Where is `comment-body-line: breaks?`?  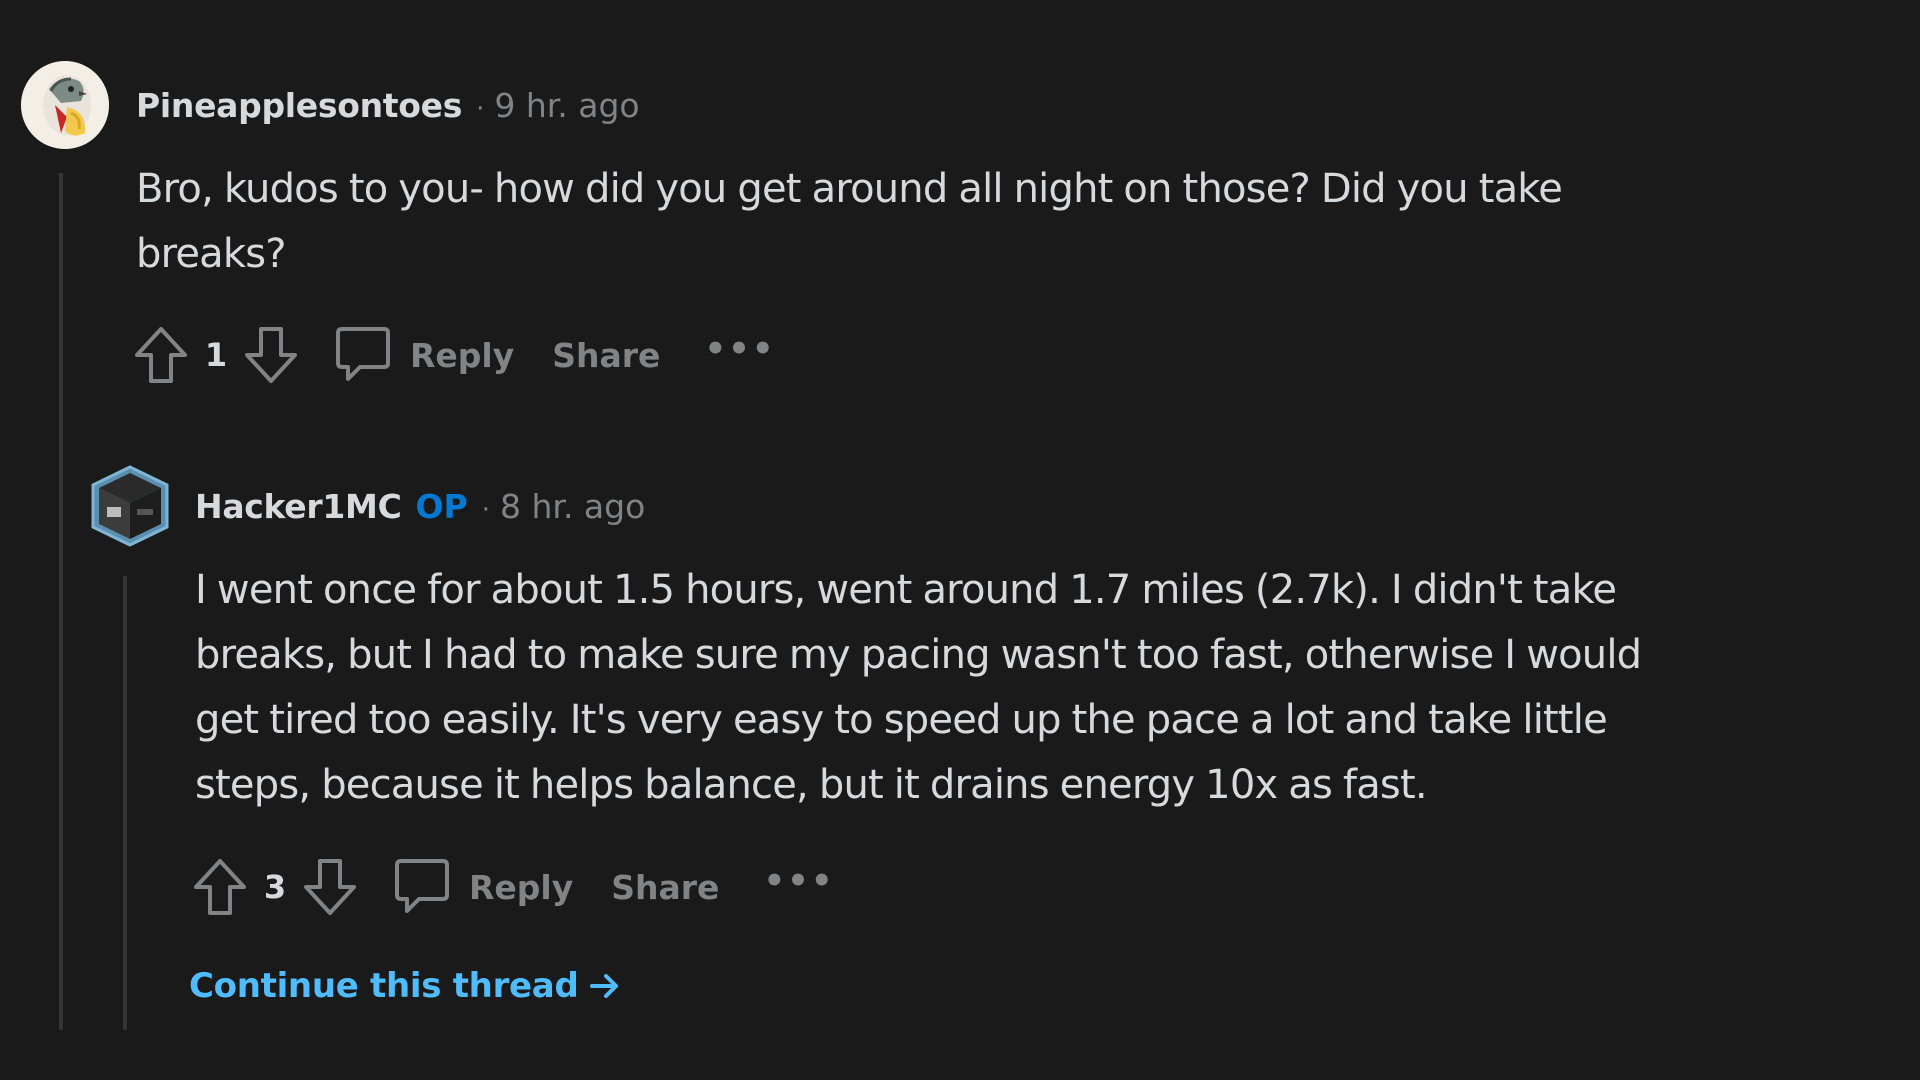
comment-body-line: breaks? is located at coordinates (211, 254).